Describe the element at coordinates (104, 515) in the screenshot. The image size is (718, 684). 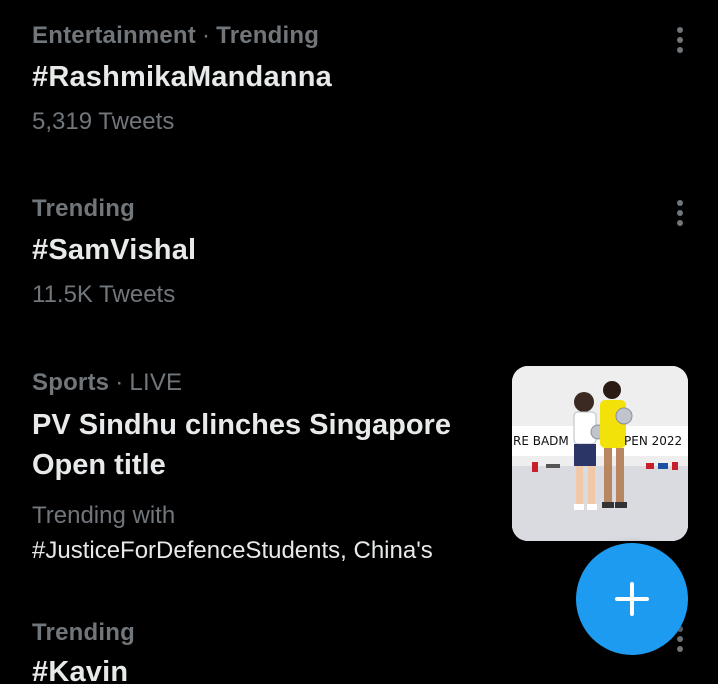
I see `trending-with-label: Trending with` at that location.